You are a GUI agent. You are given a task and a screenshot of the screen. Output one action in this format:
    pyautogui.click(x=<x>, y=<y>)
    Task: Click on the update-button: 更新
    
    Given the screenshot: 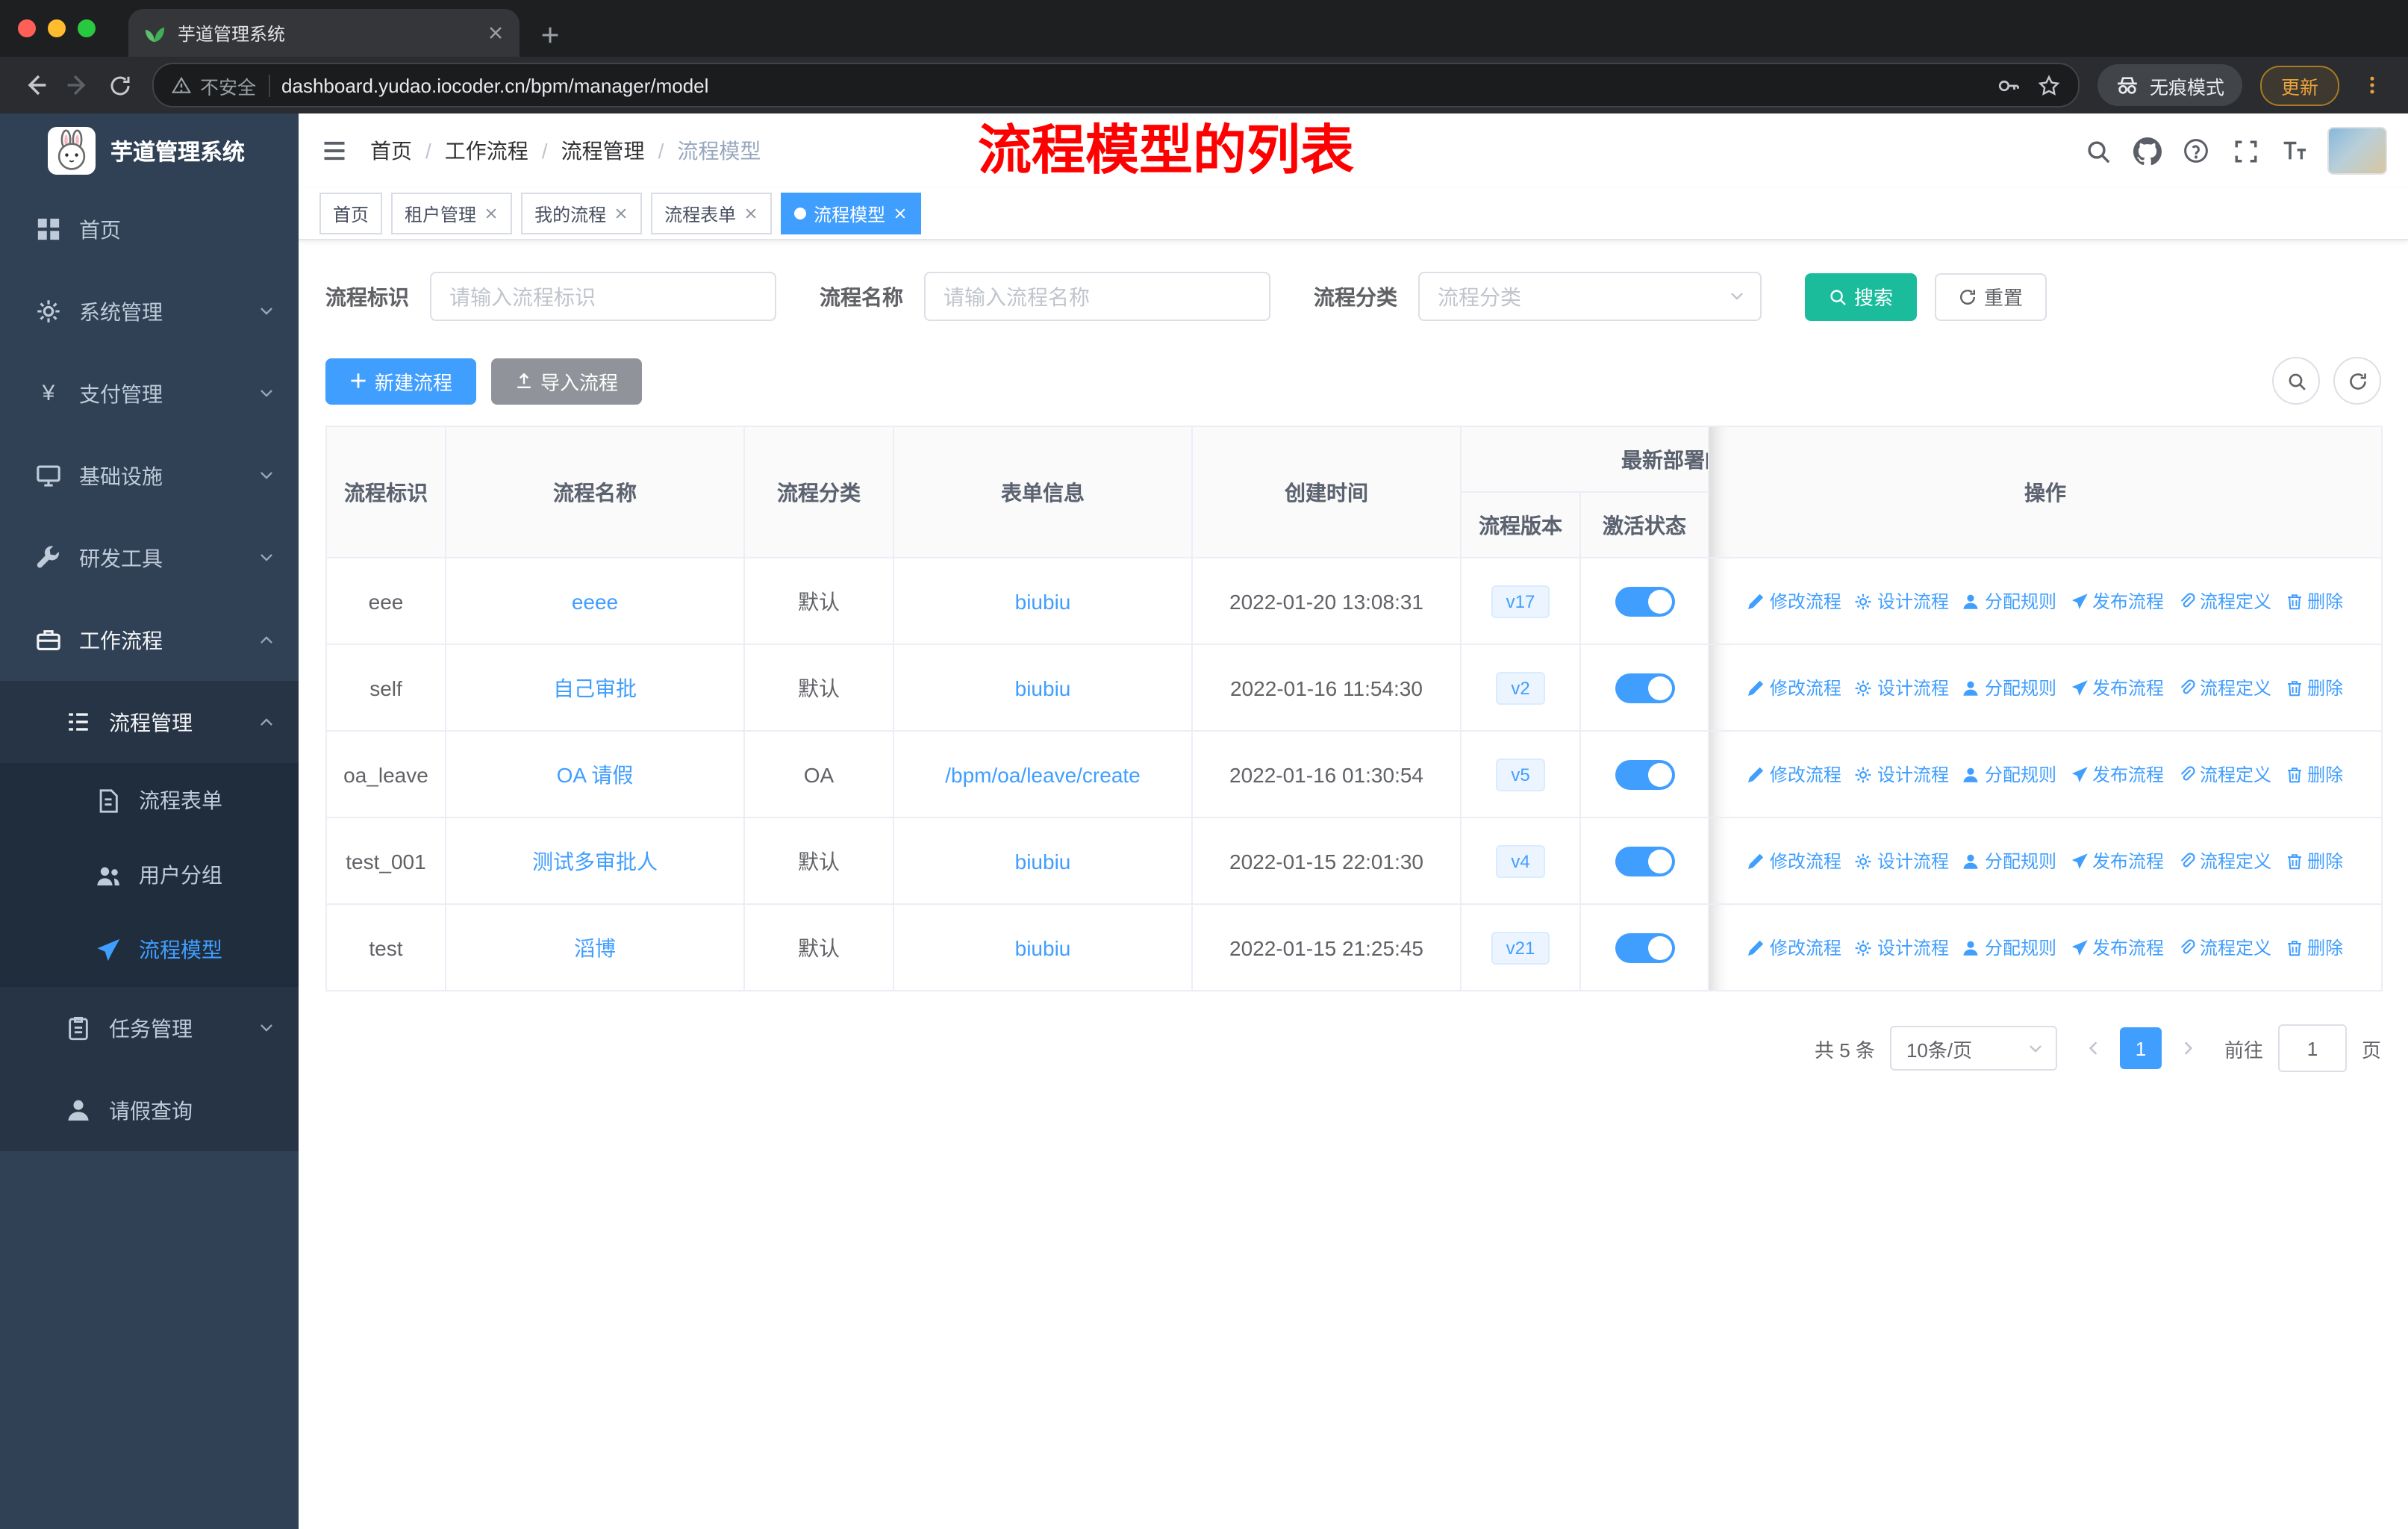 What is the action you would take?
    pyautogui.click(x=2299, y=85)
    